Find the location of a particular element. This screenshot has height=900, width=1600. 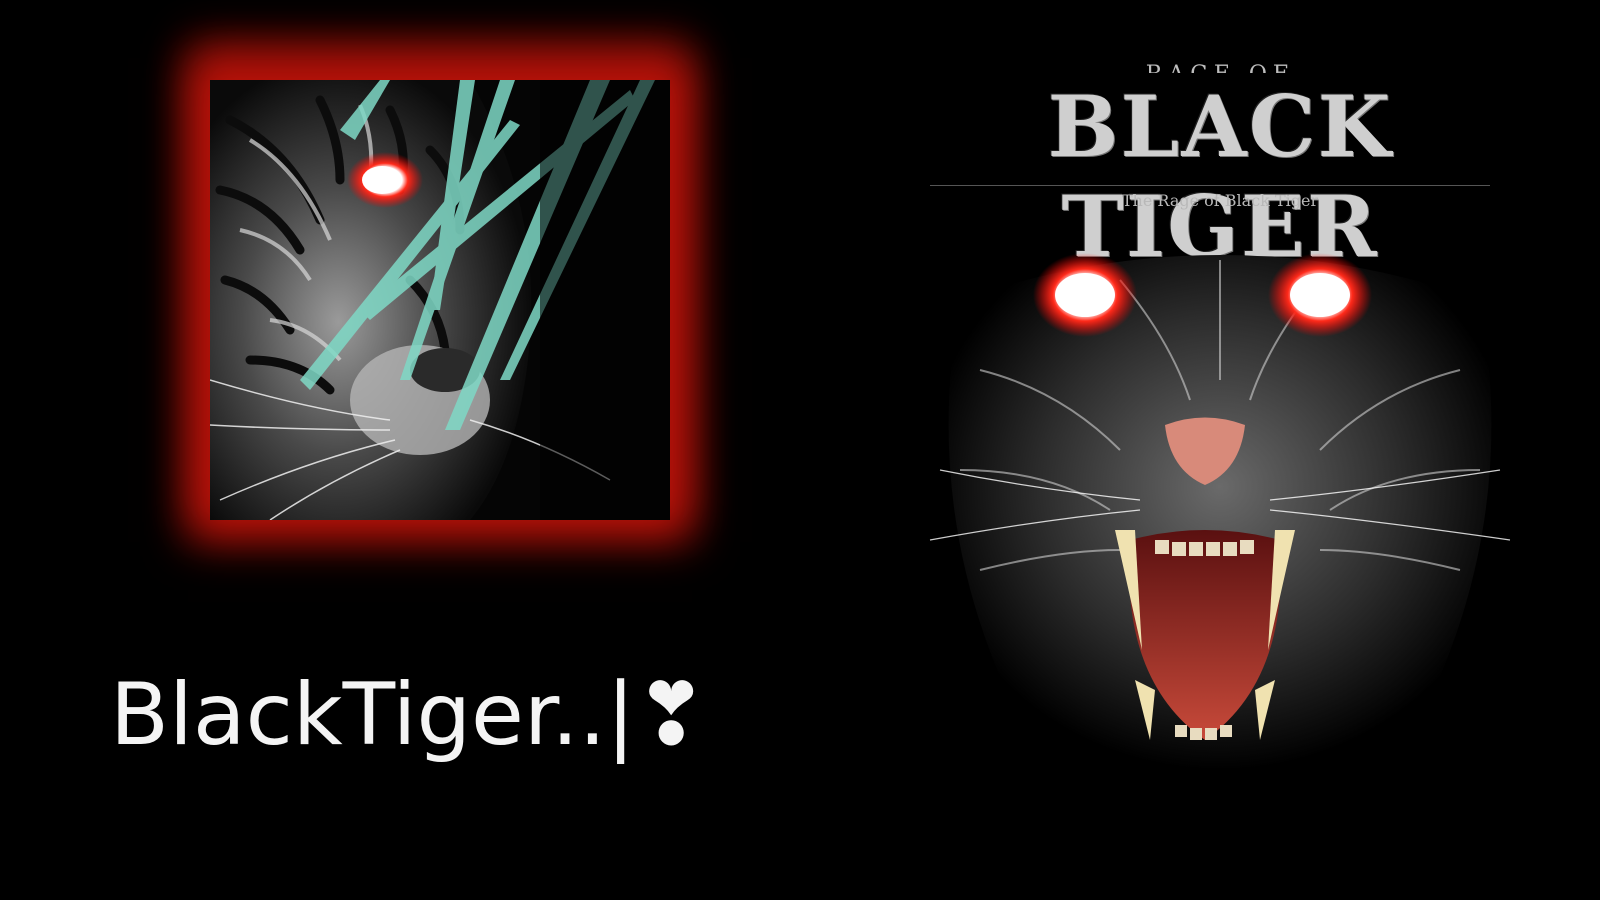

avatar is located at coordinates (440, 300).